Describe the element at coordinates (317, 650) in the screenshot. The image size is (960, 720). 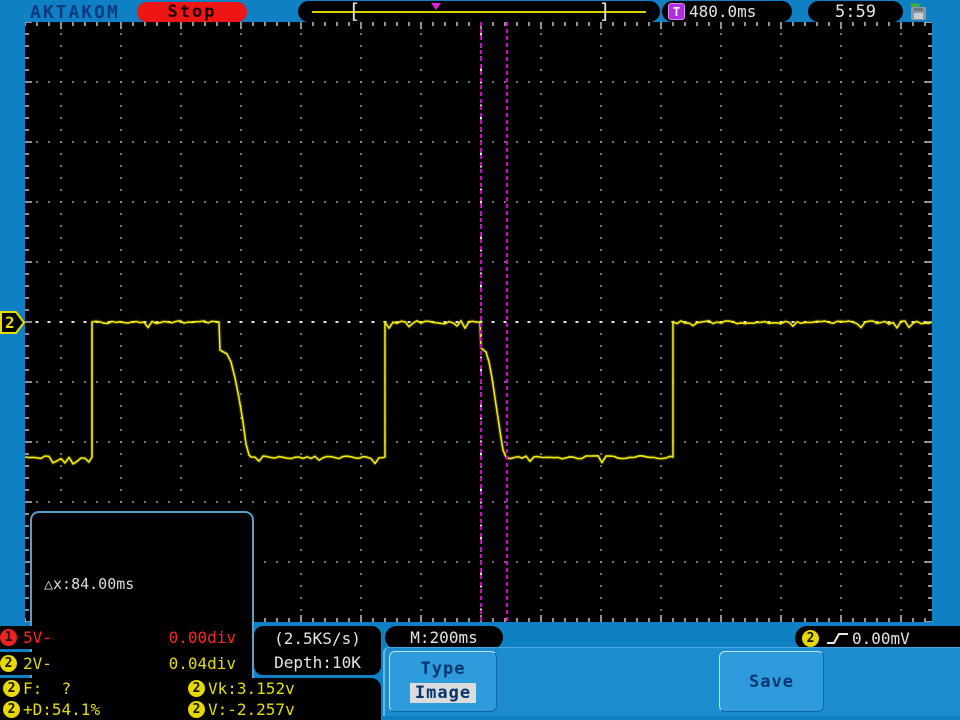
I see `acquisition-status-box: (2.5KS/s) Depth:10K` at that location.